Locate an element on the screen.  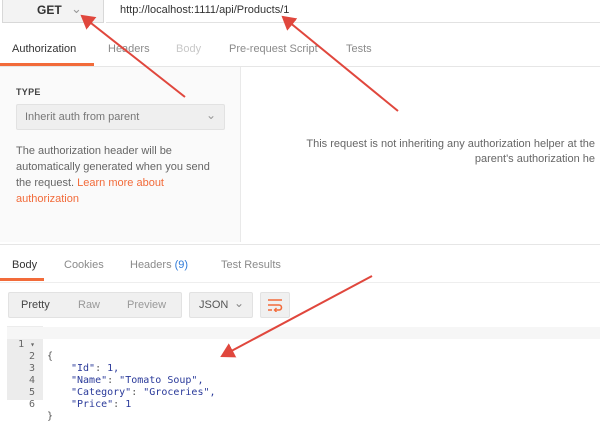
code-line: 4 "Category": "Groceries", is located at coordinates (111, 380).